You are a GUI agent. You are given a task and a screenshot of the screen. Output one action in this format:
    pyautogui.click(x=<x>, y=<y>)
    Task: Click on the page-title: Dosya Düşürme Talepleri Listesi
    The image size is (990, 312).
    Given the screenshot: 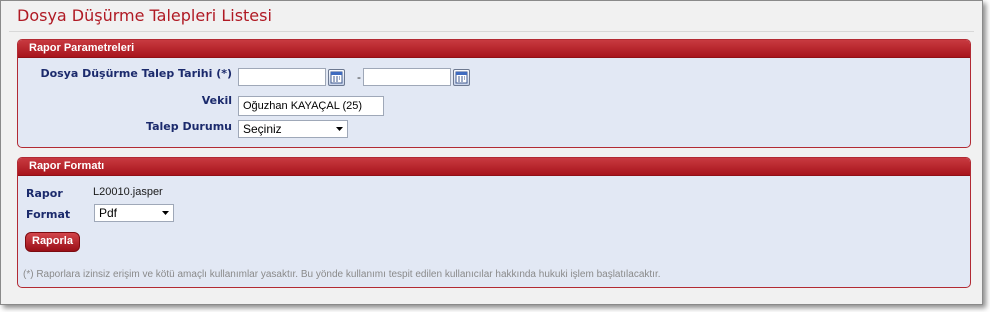 What is the action you would take?
    pyautogui.click(x=144, y=15)
    